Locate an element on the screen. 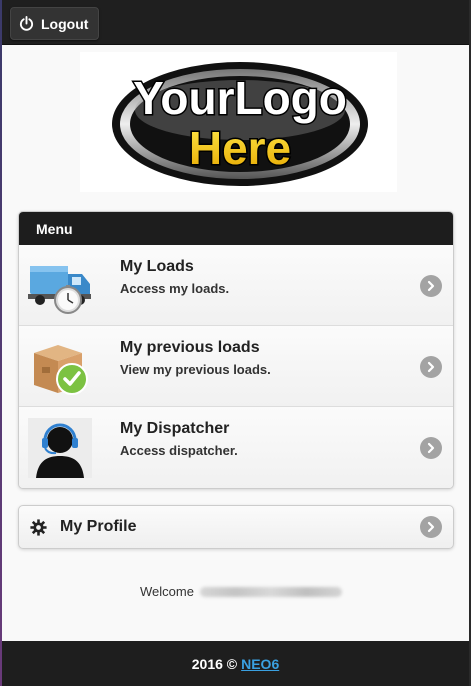 The width and height of the screenshot is (471, 686). logout-label: Logout is located at coordinates (65, 23).